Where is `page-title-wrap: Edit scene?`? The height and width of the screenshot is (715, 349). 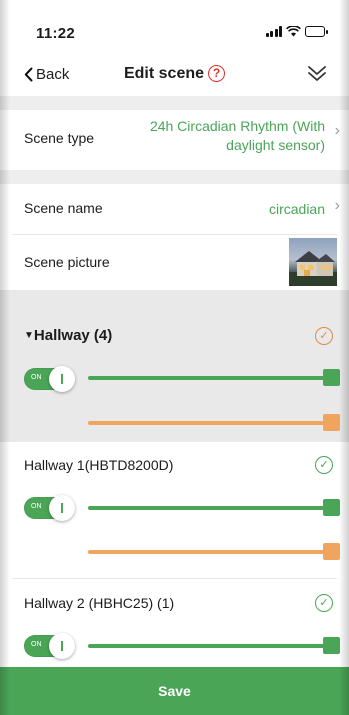
page-title-wrap: Edit scene? is located at coordinates (174, 74).